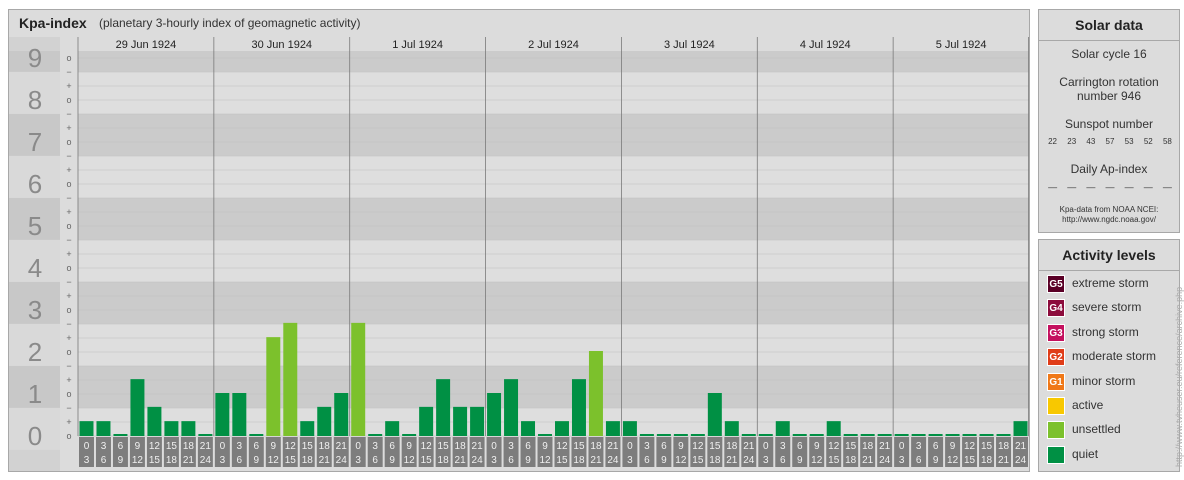  Describe the element at coordinates (1004, 460) in the screenshot. I see `time-slot-end: 21` at that location.